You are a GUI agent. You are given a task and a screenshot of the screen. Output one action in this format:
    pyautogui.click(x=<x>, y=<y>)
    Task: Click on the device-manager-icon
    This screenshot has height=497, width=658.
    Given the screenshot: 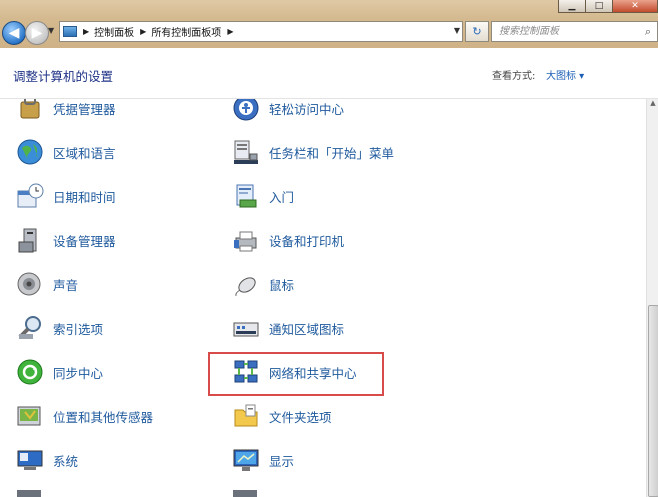 What is the action you would take?
    pyautogui.click(x=30, y=240)
    